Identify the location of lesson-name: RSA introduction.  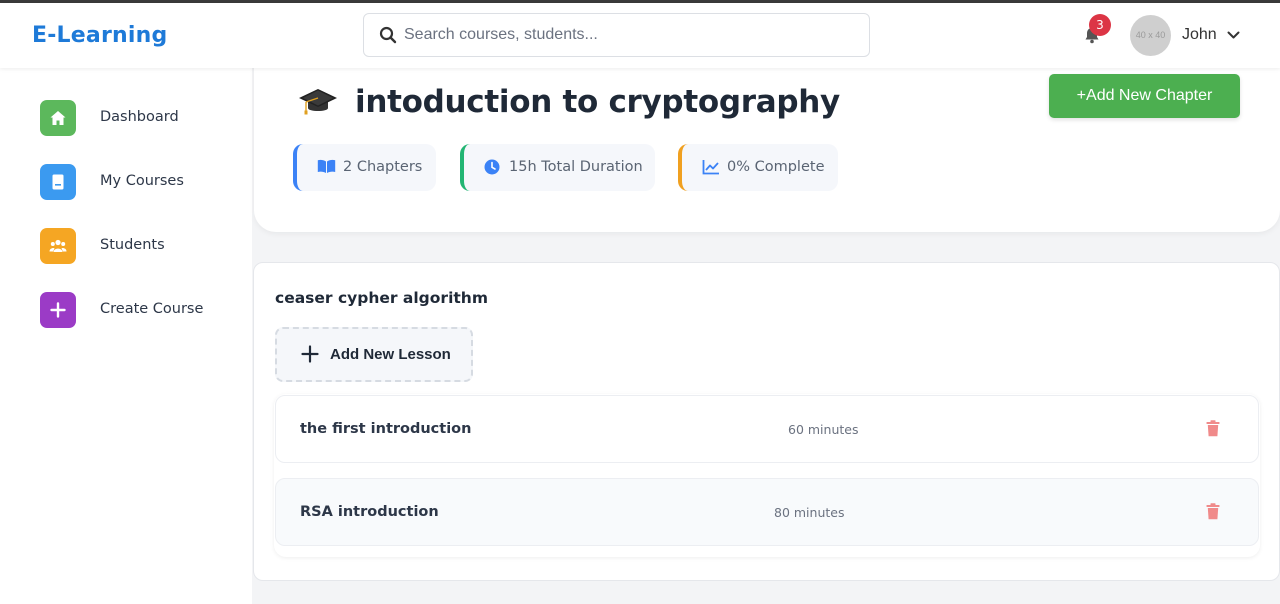
(369, 512).